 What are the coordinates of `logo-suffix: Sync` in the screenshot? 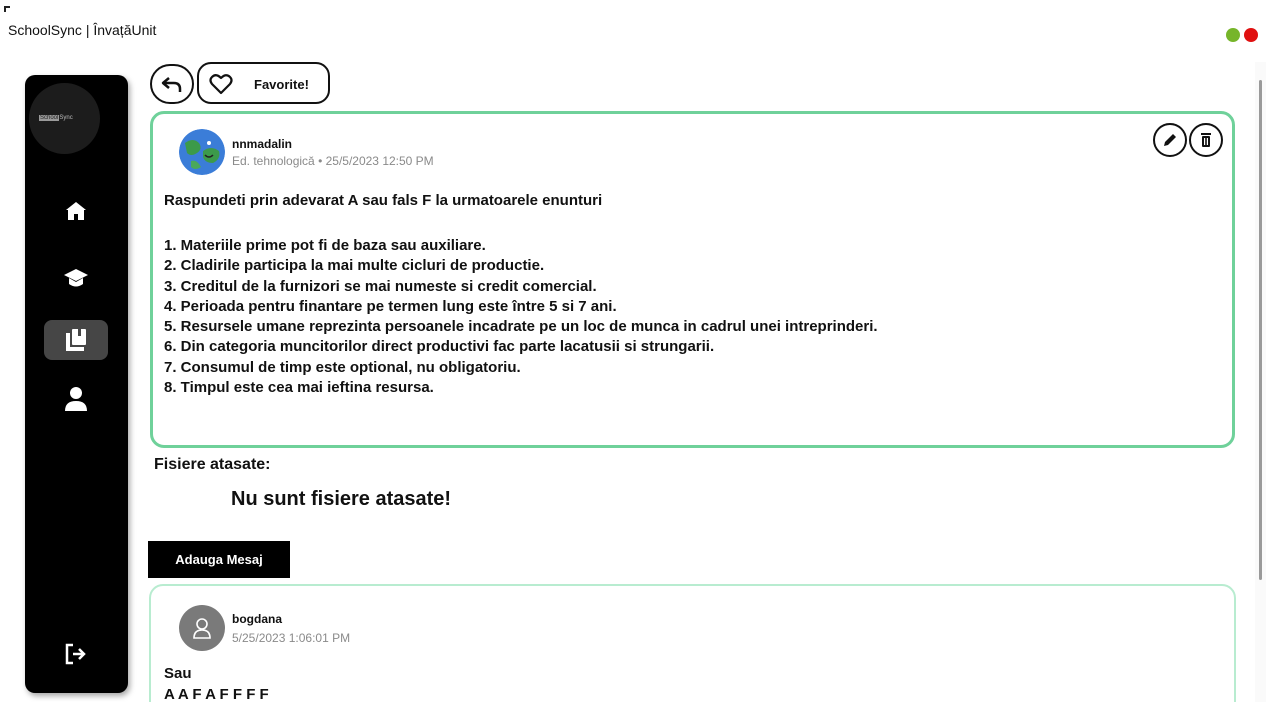 It's located at (66, 118).